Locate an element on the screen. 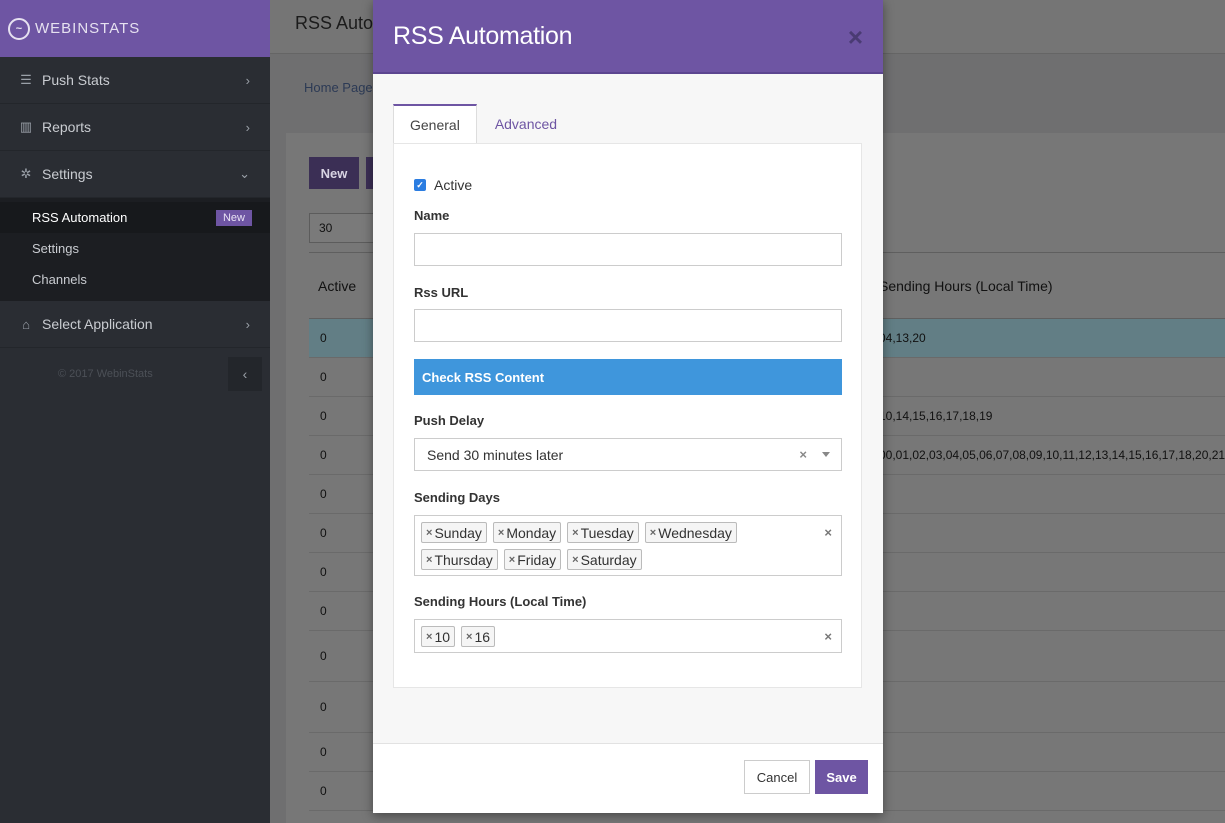 This screenshot has width=1225, height=823. push-delay-label: Push Delay is located at coordinates (449, 420).